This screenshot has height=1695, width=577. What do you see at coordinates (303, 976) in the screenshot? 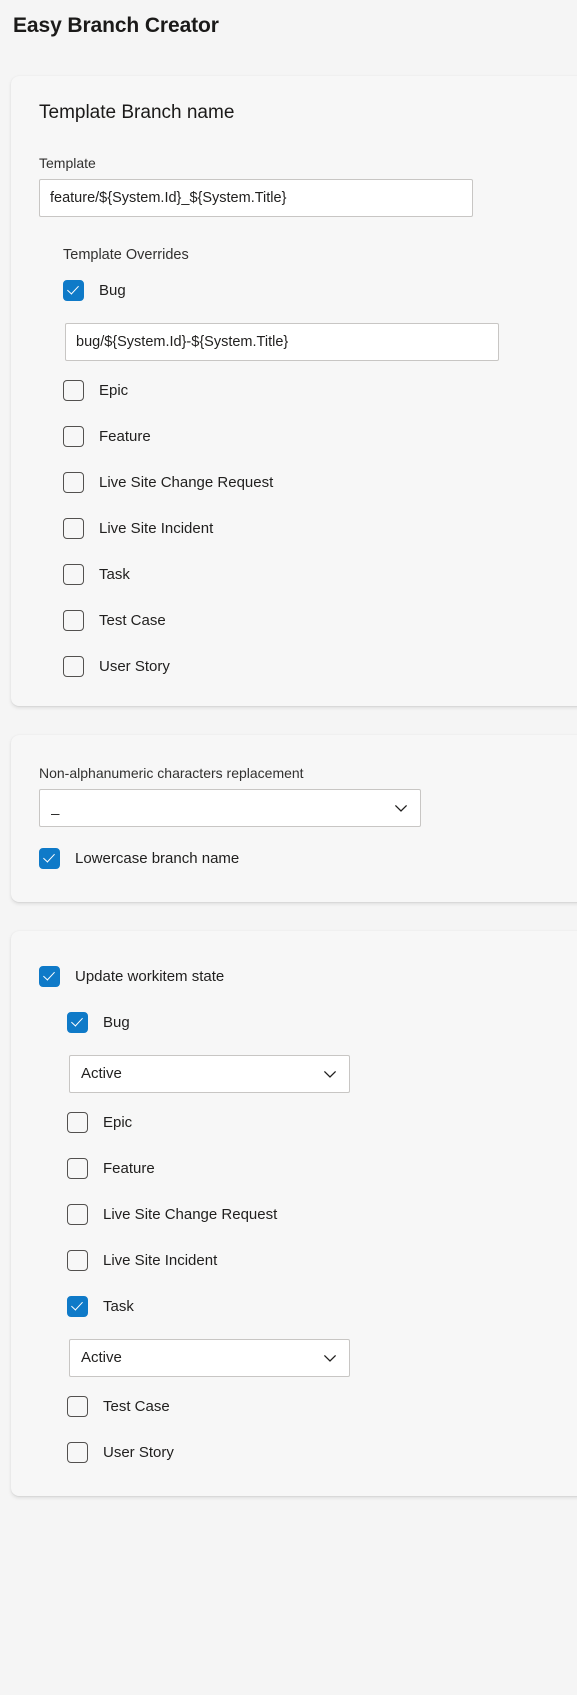
I see `update-workitem-state-row: Update workitem state` at bounding box center [303, 976].